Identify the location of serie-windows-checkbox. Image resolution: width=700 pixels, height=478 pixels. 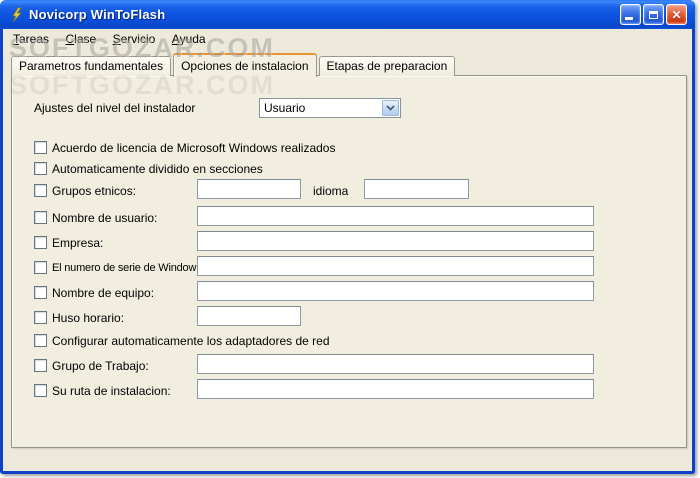
(40, 267).